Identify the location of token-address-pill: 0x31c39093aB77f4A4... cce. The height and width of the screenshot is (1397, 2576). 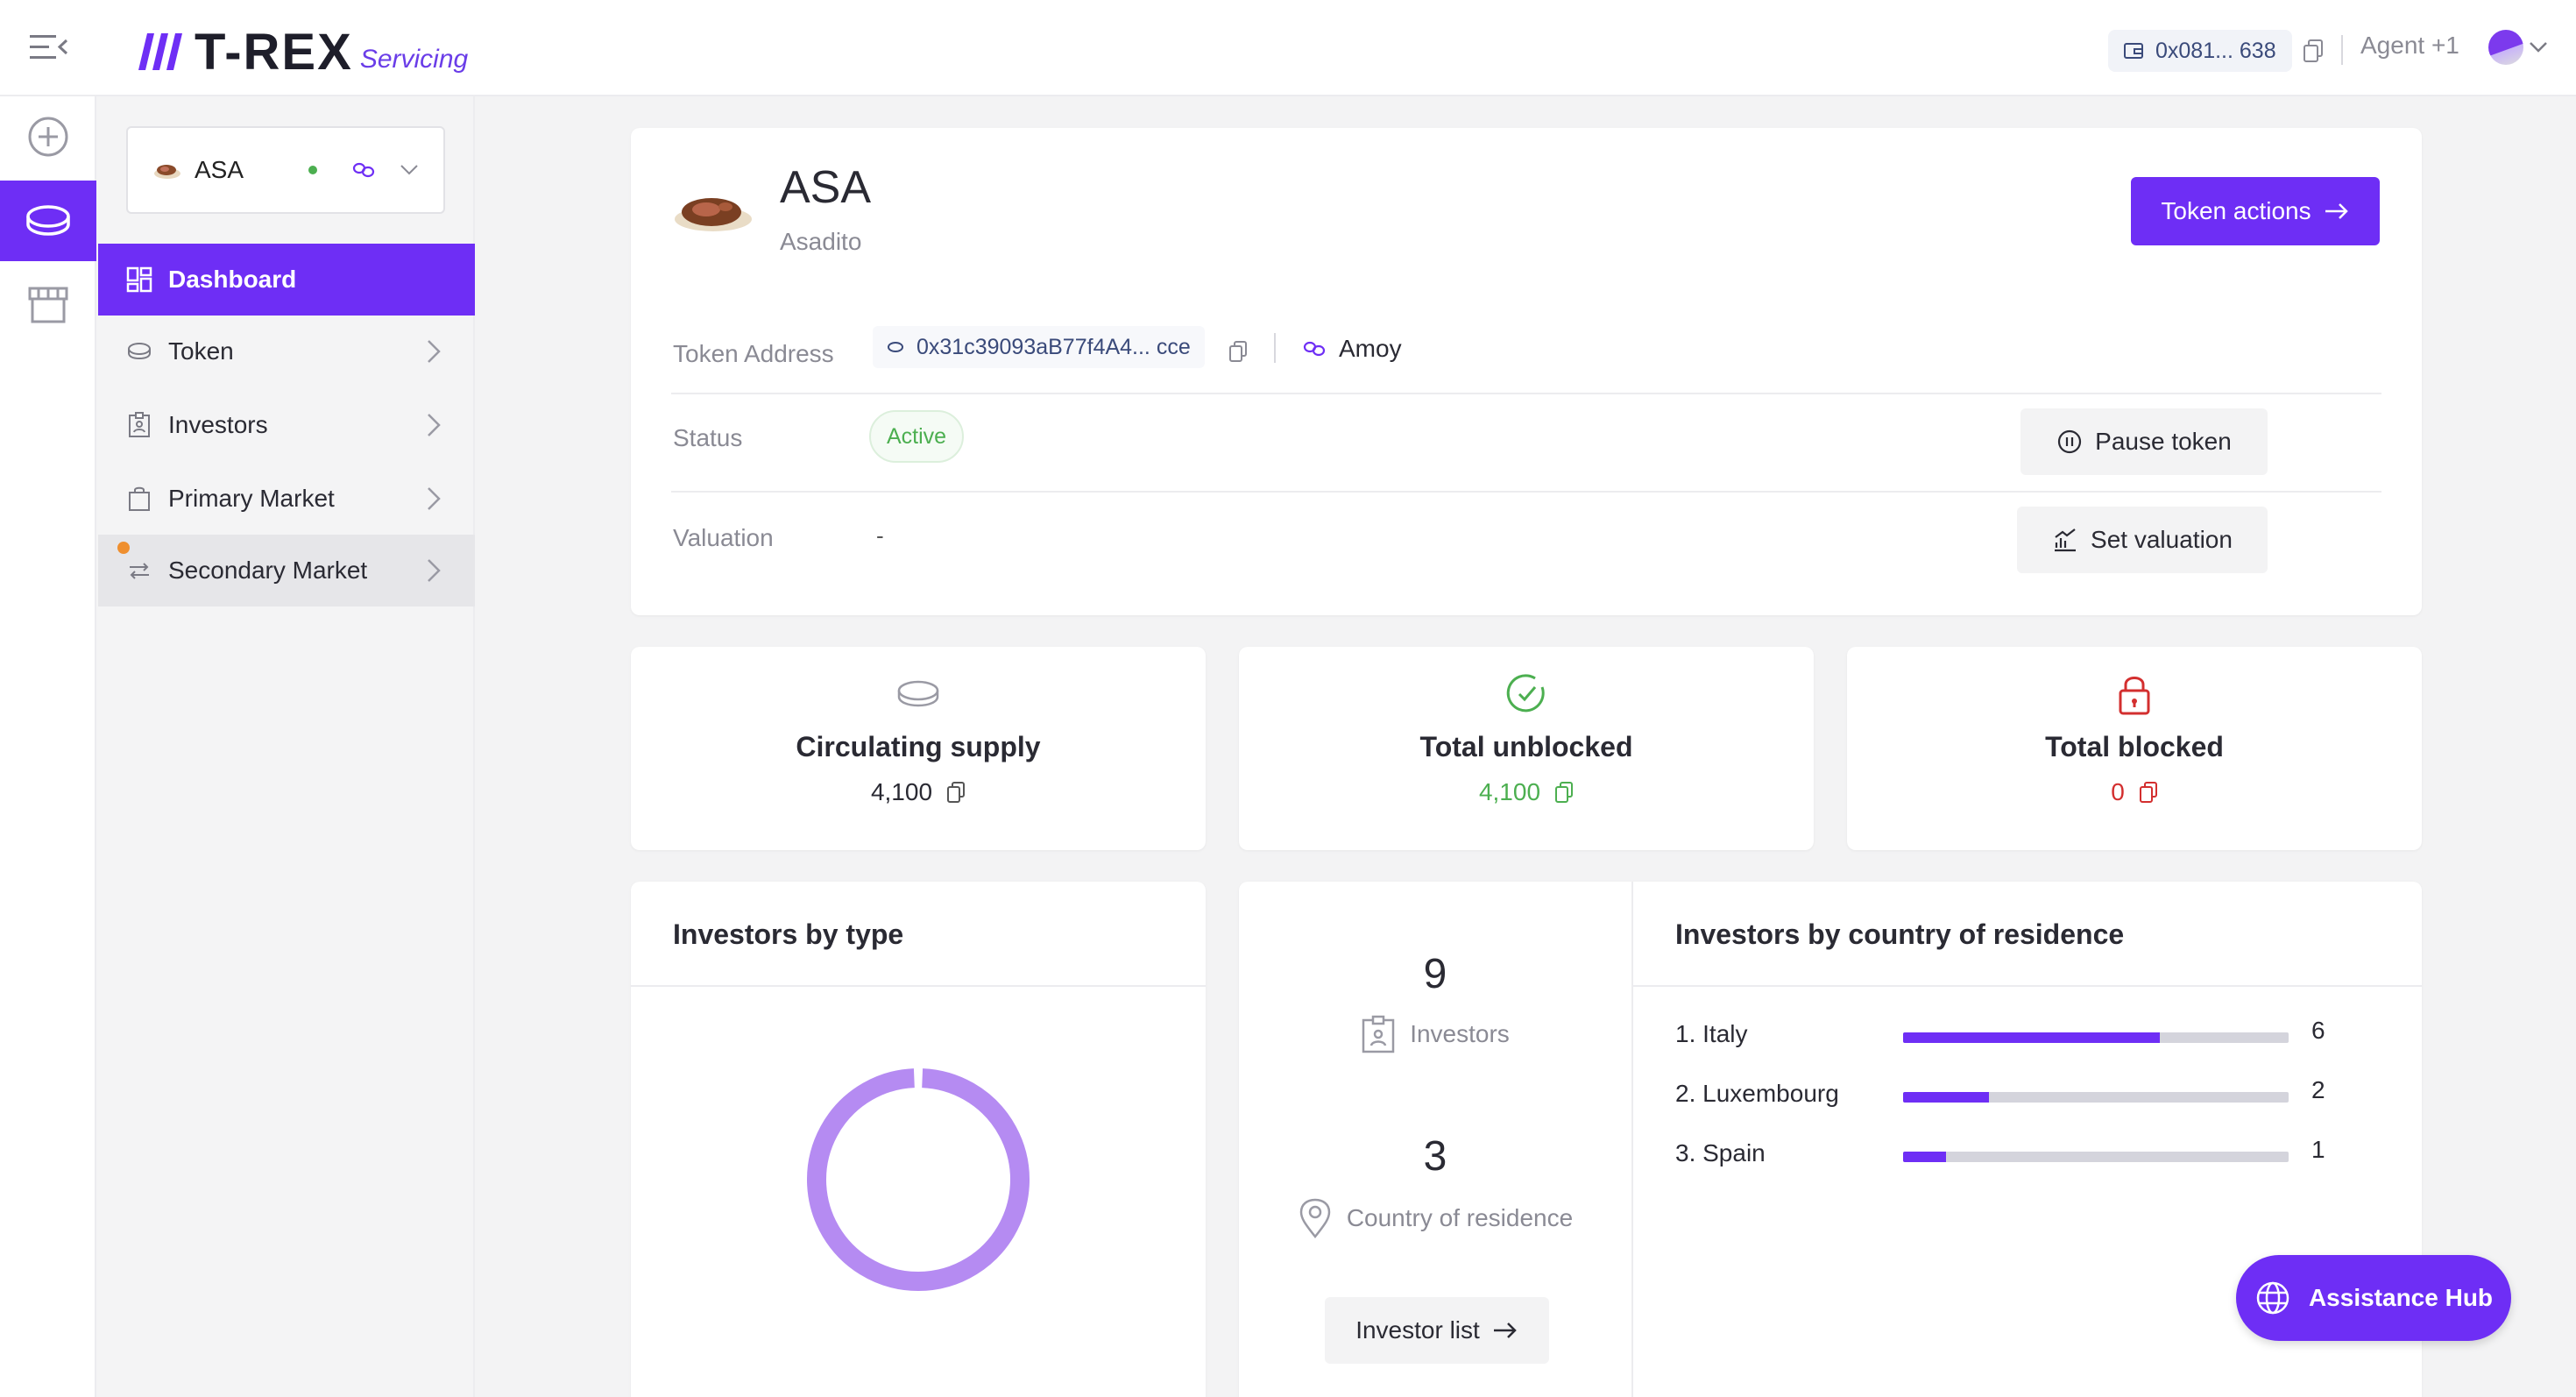
(1039, 347).